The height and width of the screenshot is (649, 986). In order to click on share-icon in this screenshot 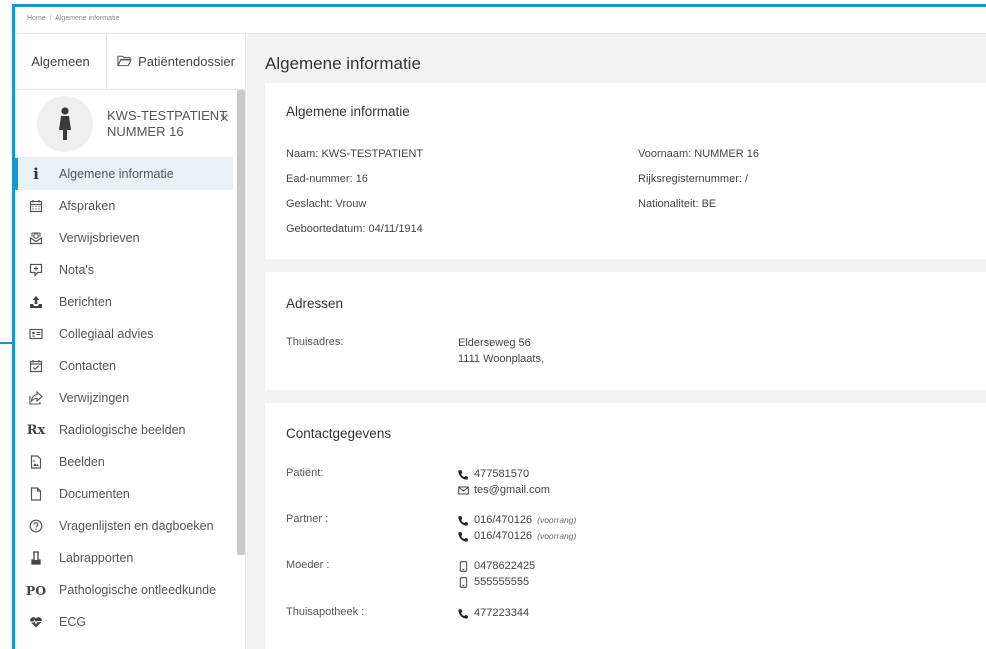, I will do `click(36, 398)`.